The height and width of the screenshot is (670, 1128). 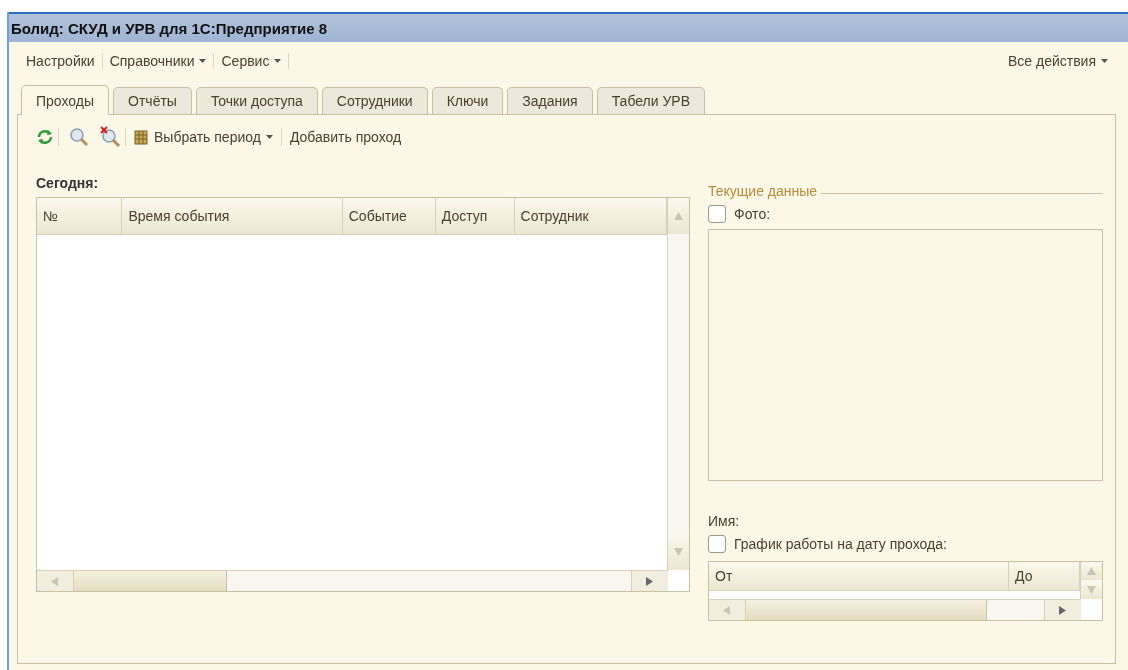 I want to click on tab: Ключи, so click(x=467, y=100).